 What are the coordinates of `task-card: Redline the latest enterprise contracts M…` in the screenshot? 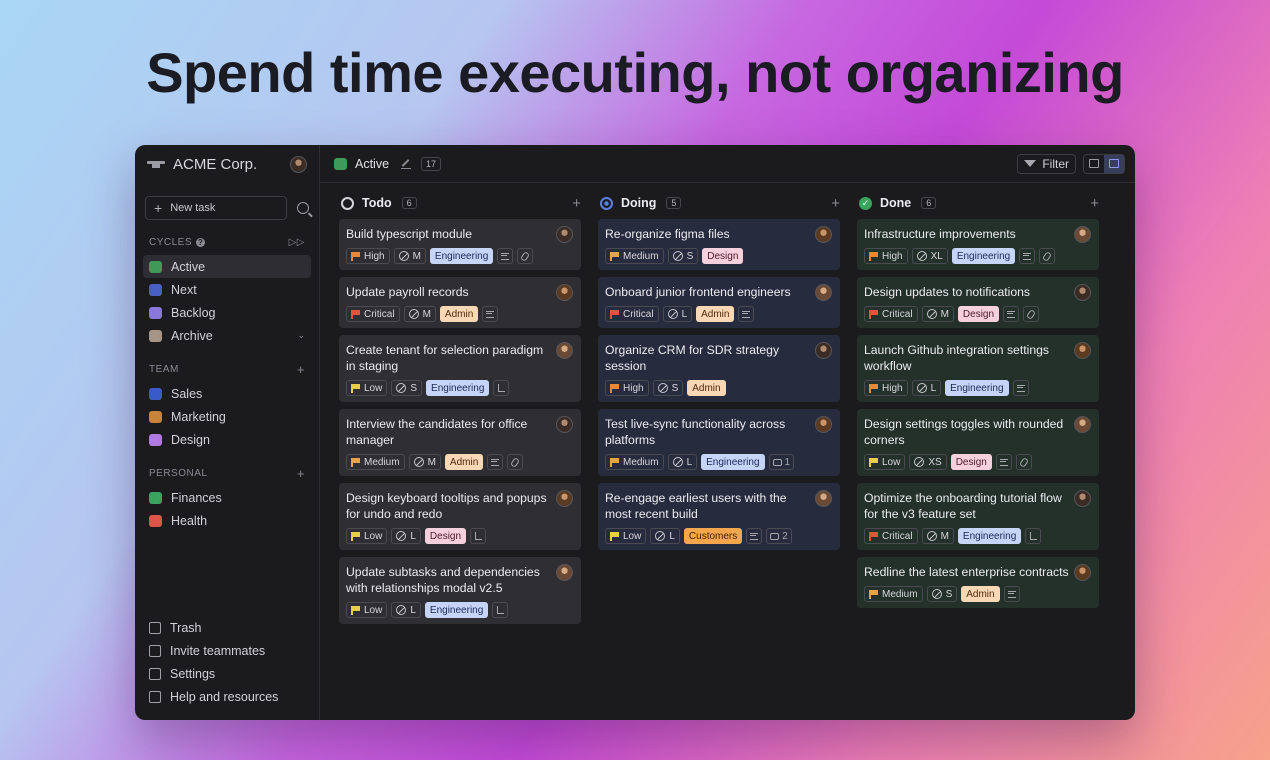 It's located at (978, 582).